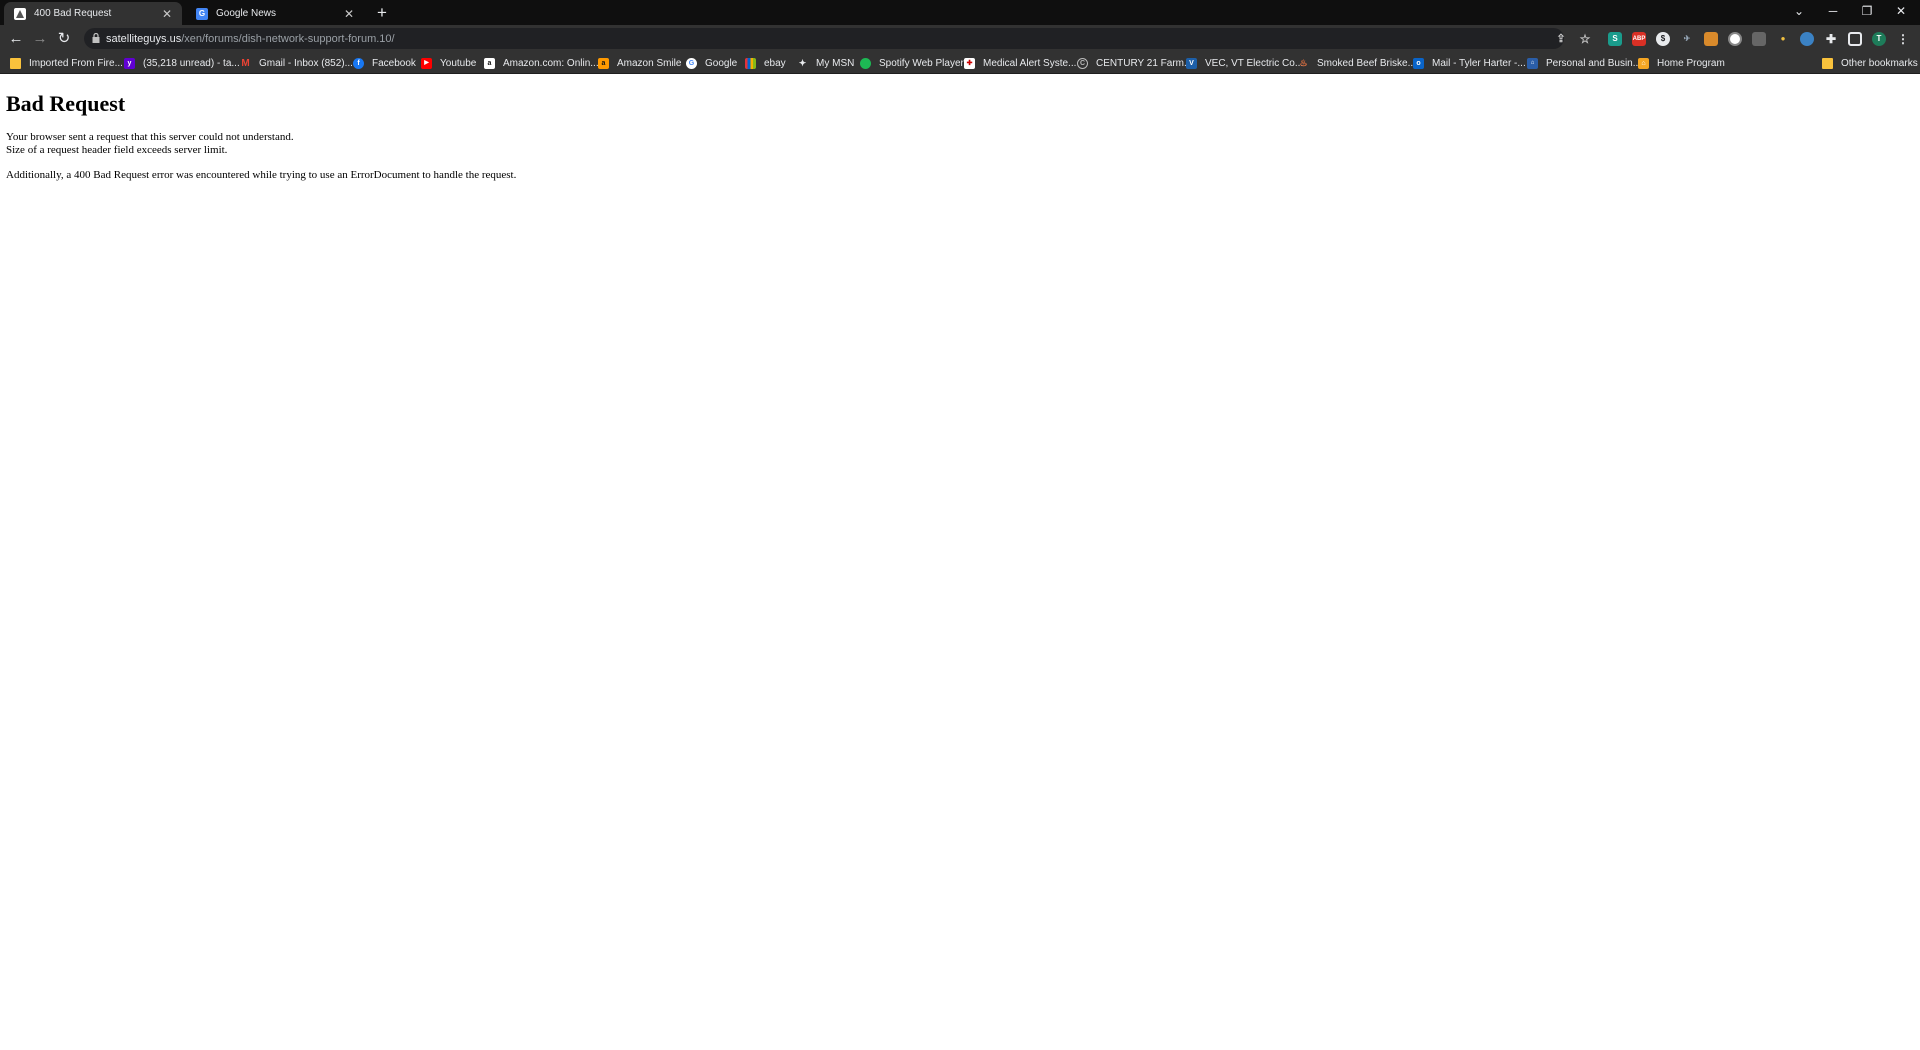  I want to click on close-window-icon: ✕, so click(1901, 11).